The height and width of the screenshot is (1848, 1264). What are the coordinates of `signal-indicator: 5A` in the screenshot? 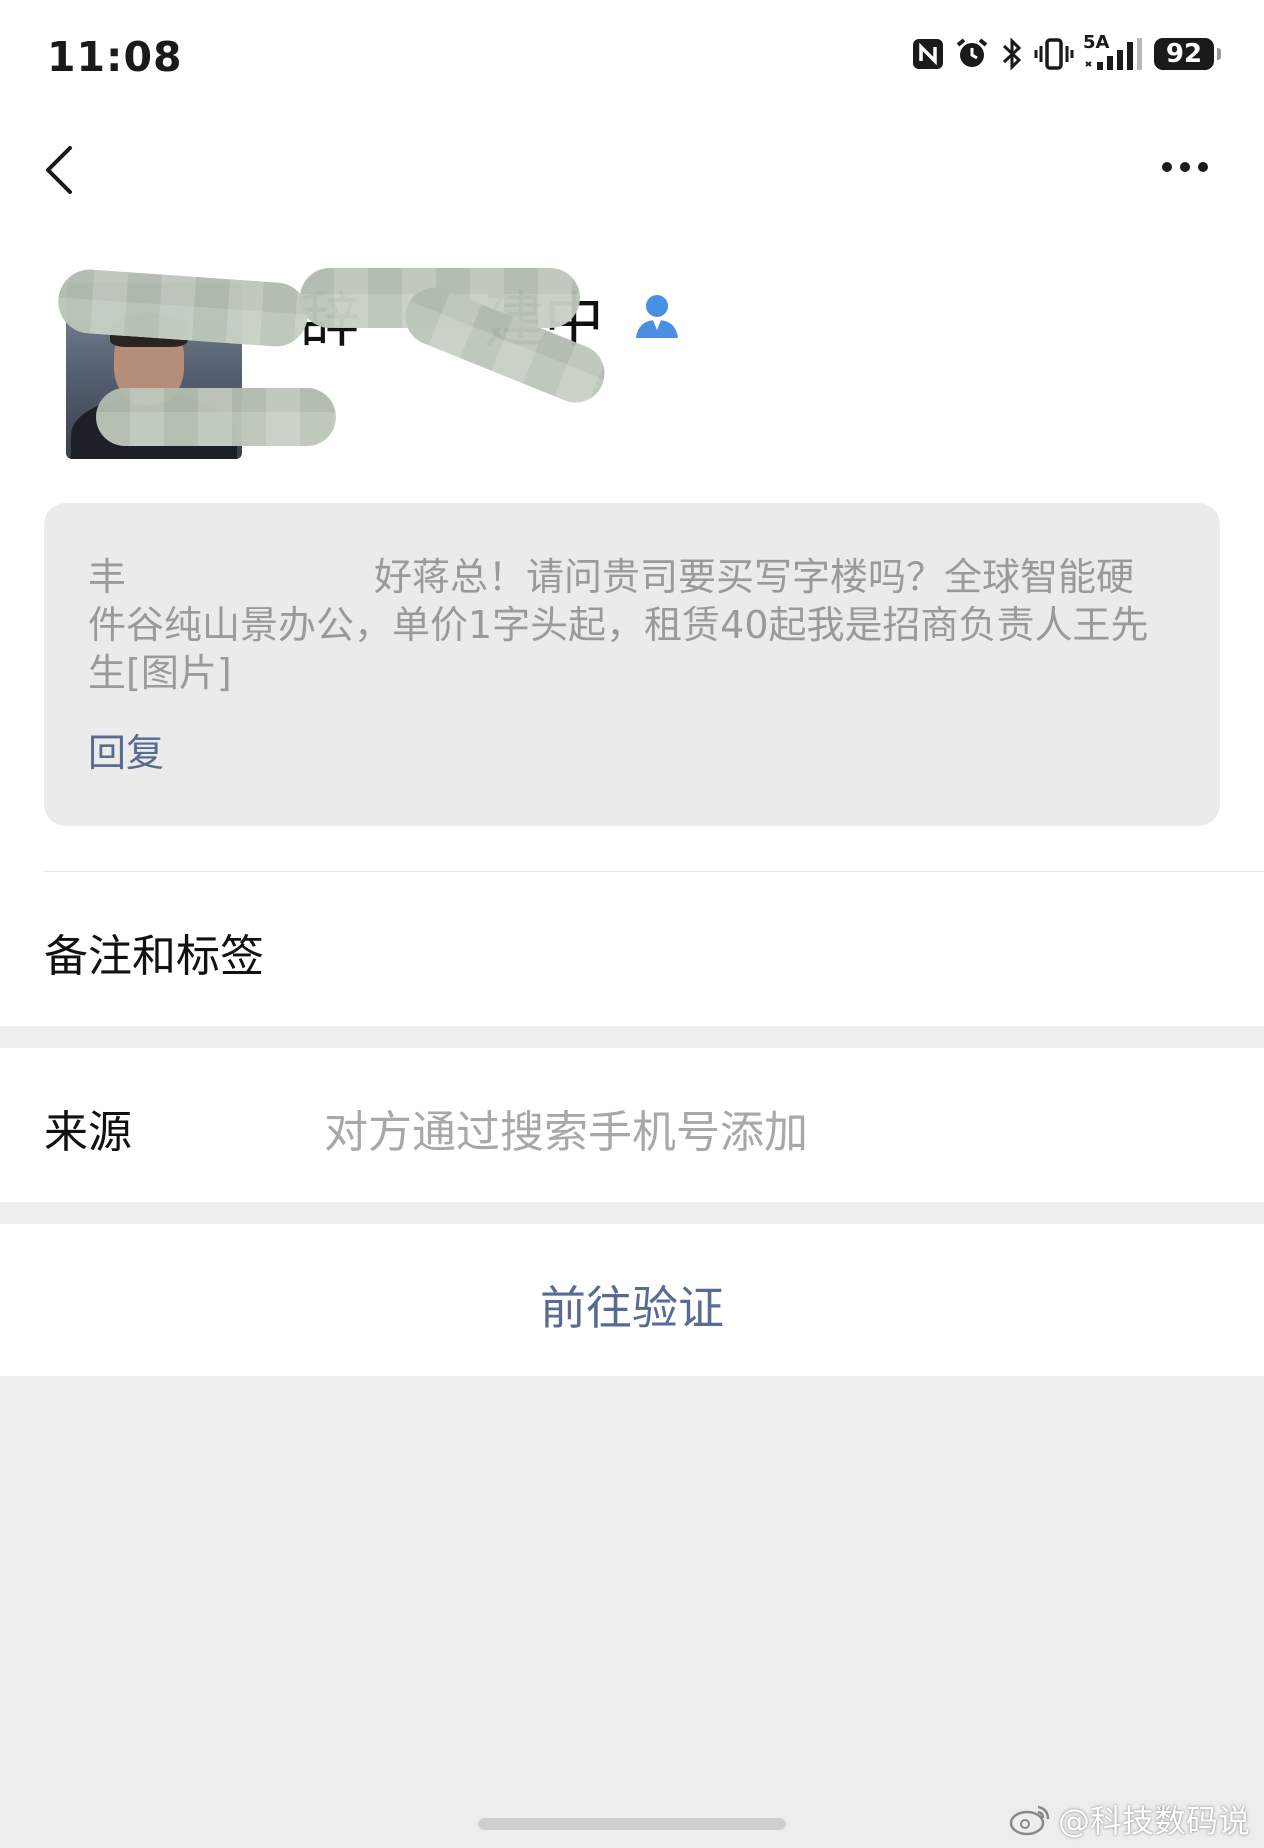 It's located at (1114, 52).